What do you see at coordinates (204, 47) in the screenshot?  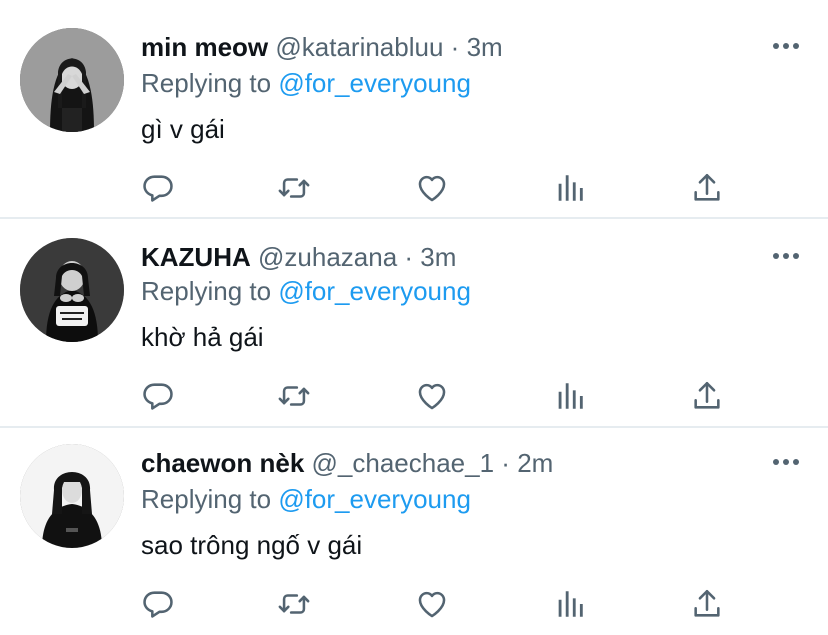 I see `display-name: min meow` at bounding box center [204, 47].